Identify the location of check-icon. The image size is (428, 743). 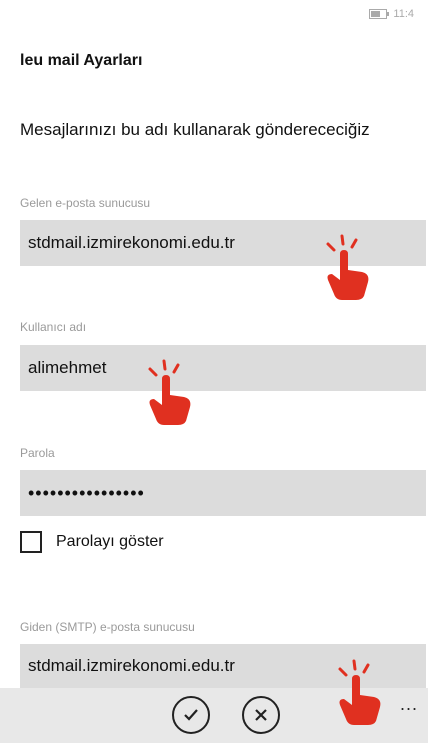
(191, 715).